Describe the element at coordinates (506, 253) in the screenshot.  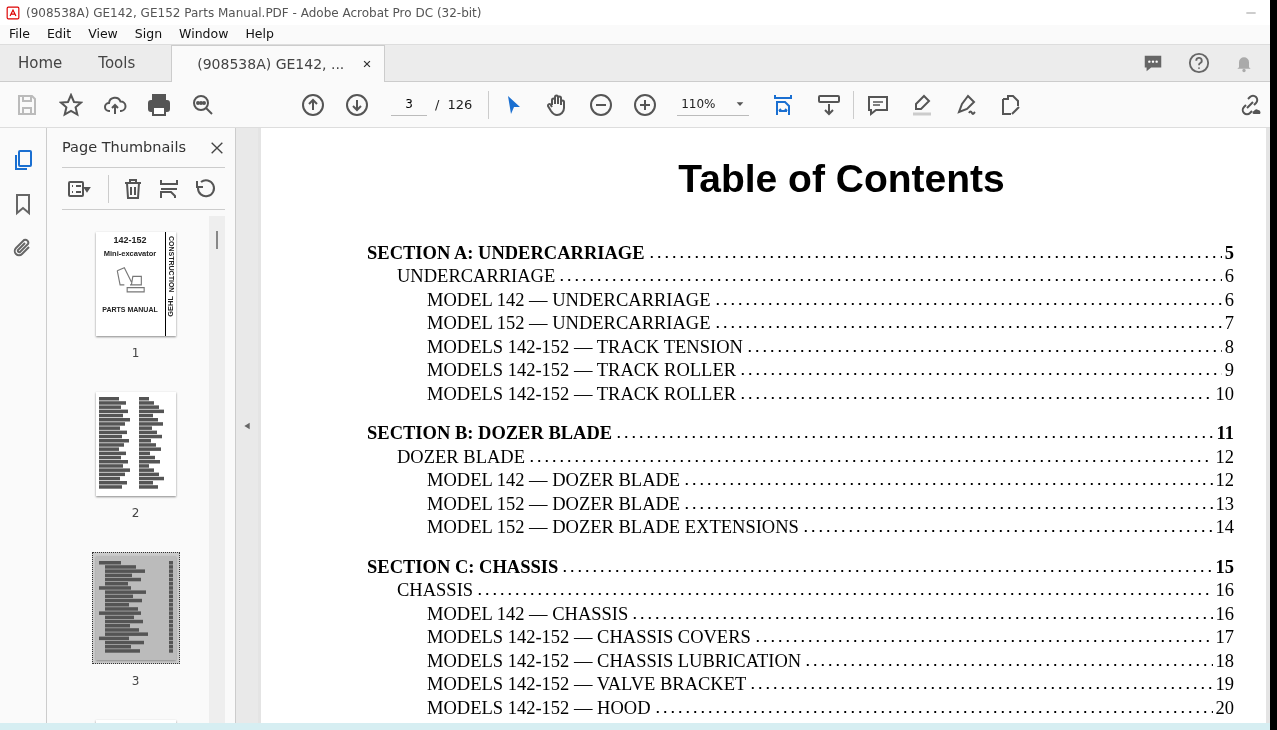
I see `toc-entry: SECTION A: UNDERCARRIAGE` at that location.